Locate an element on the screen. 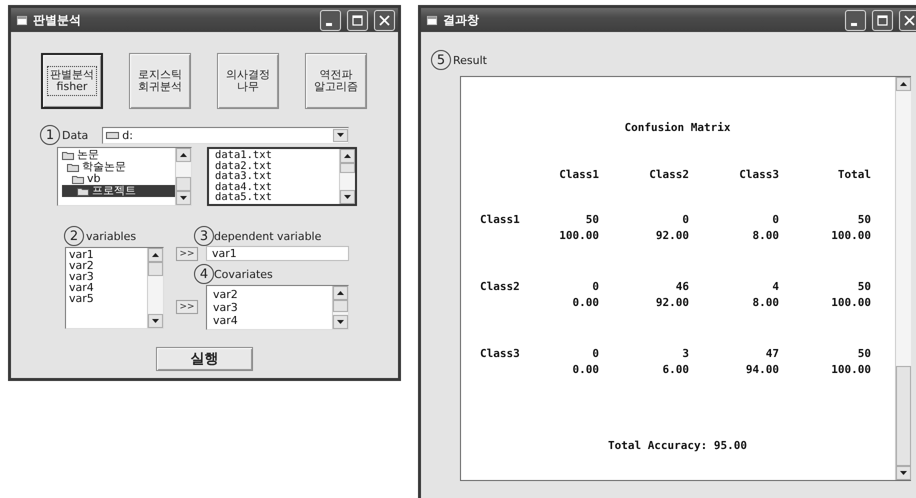 The height and width of the screenshot is (498, 916). variable-item: var1 is located at coordinates (106, 254).